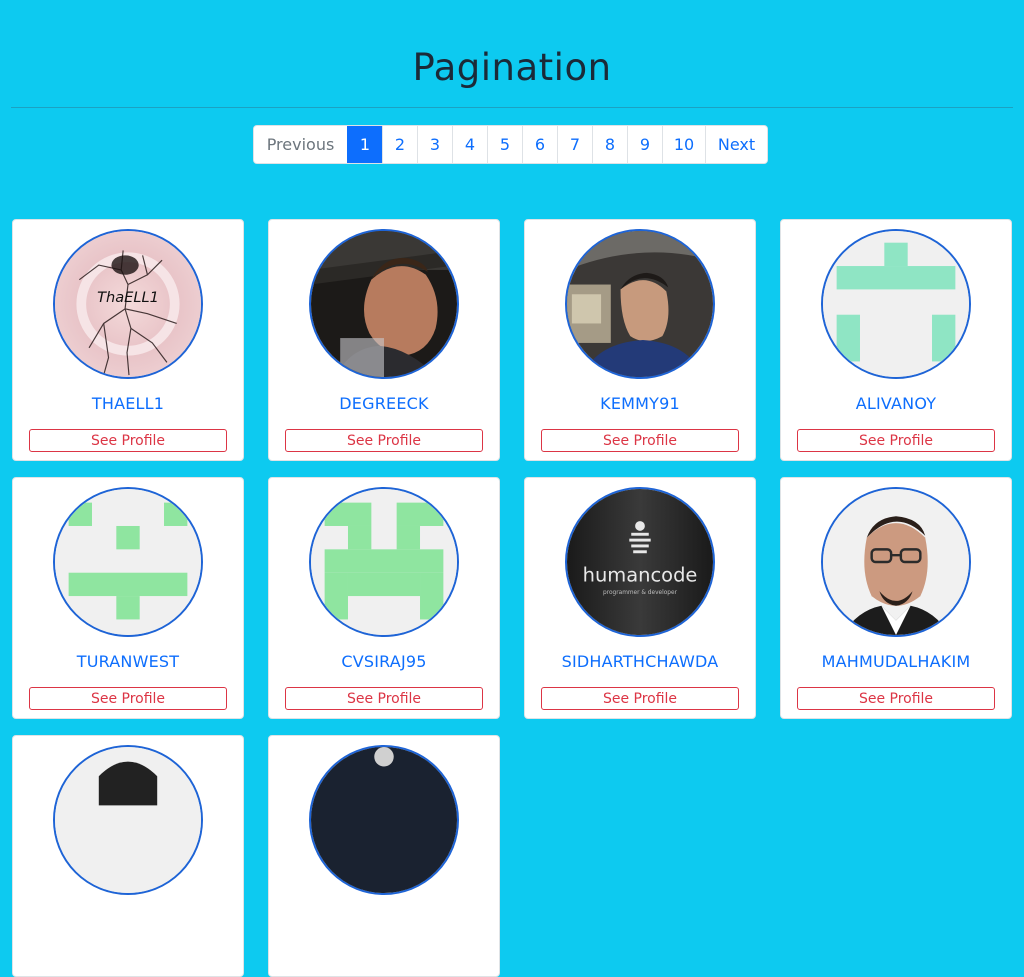 This screenshot has height=977, width=1024. Describe the element at coordinates (364, 144) in the screenshot. I see `pagination-page-1: 1` at that location.